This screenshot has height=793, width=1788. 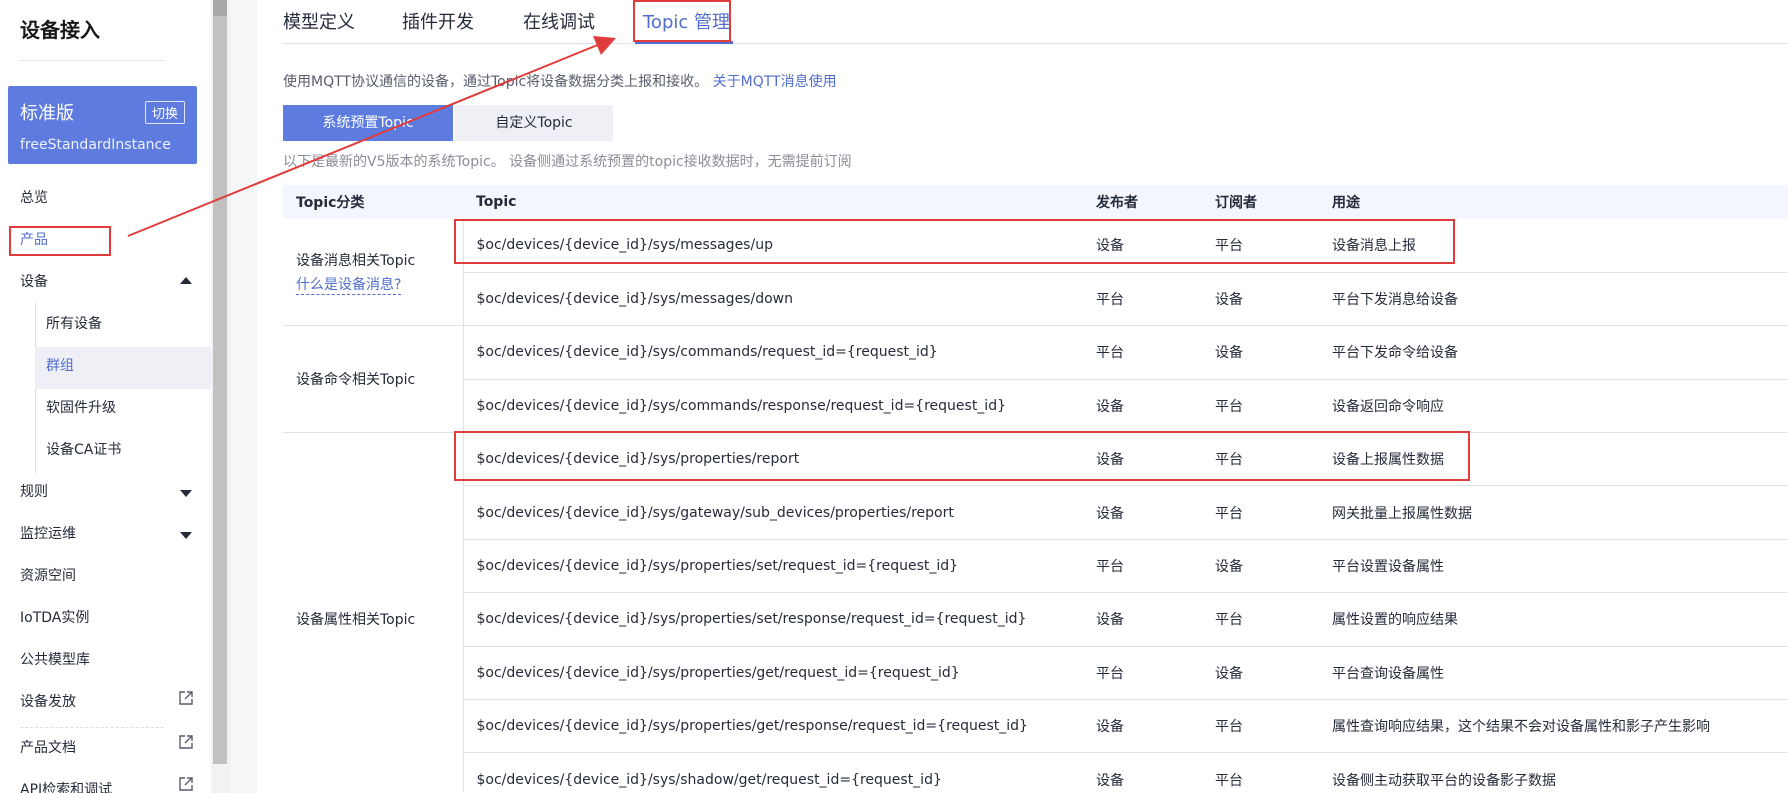 What do you see at coordinates (773, 202) in the screenshot?
I see `column-header-topic: Topic` at bounding box center [773, 202].